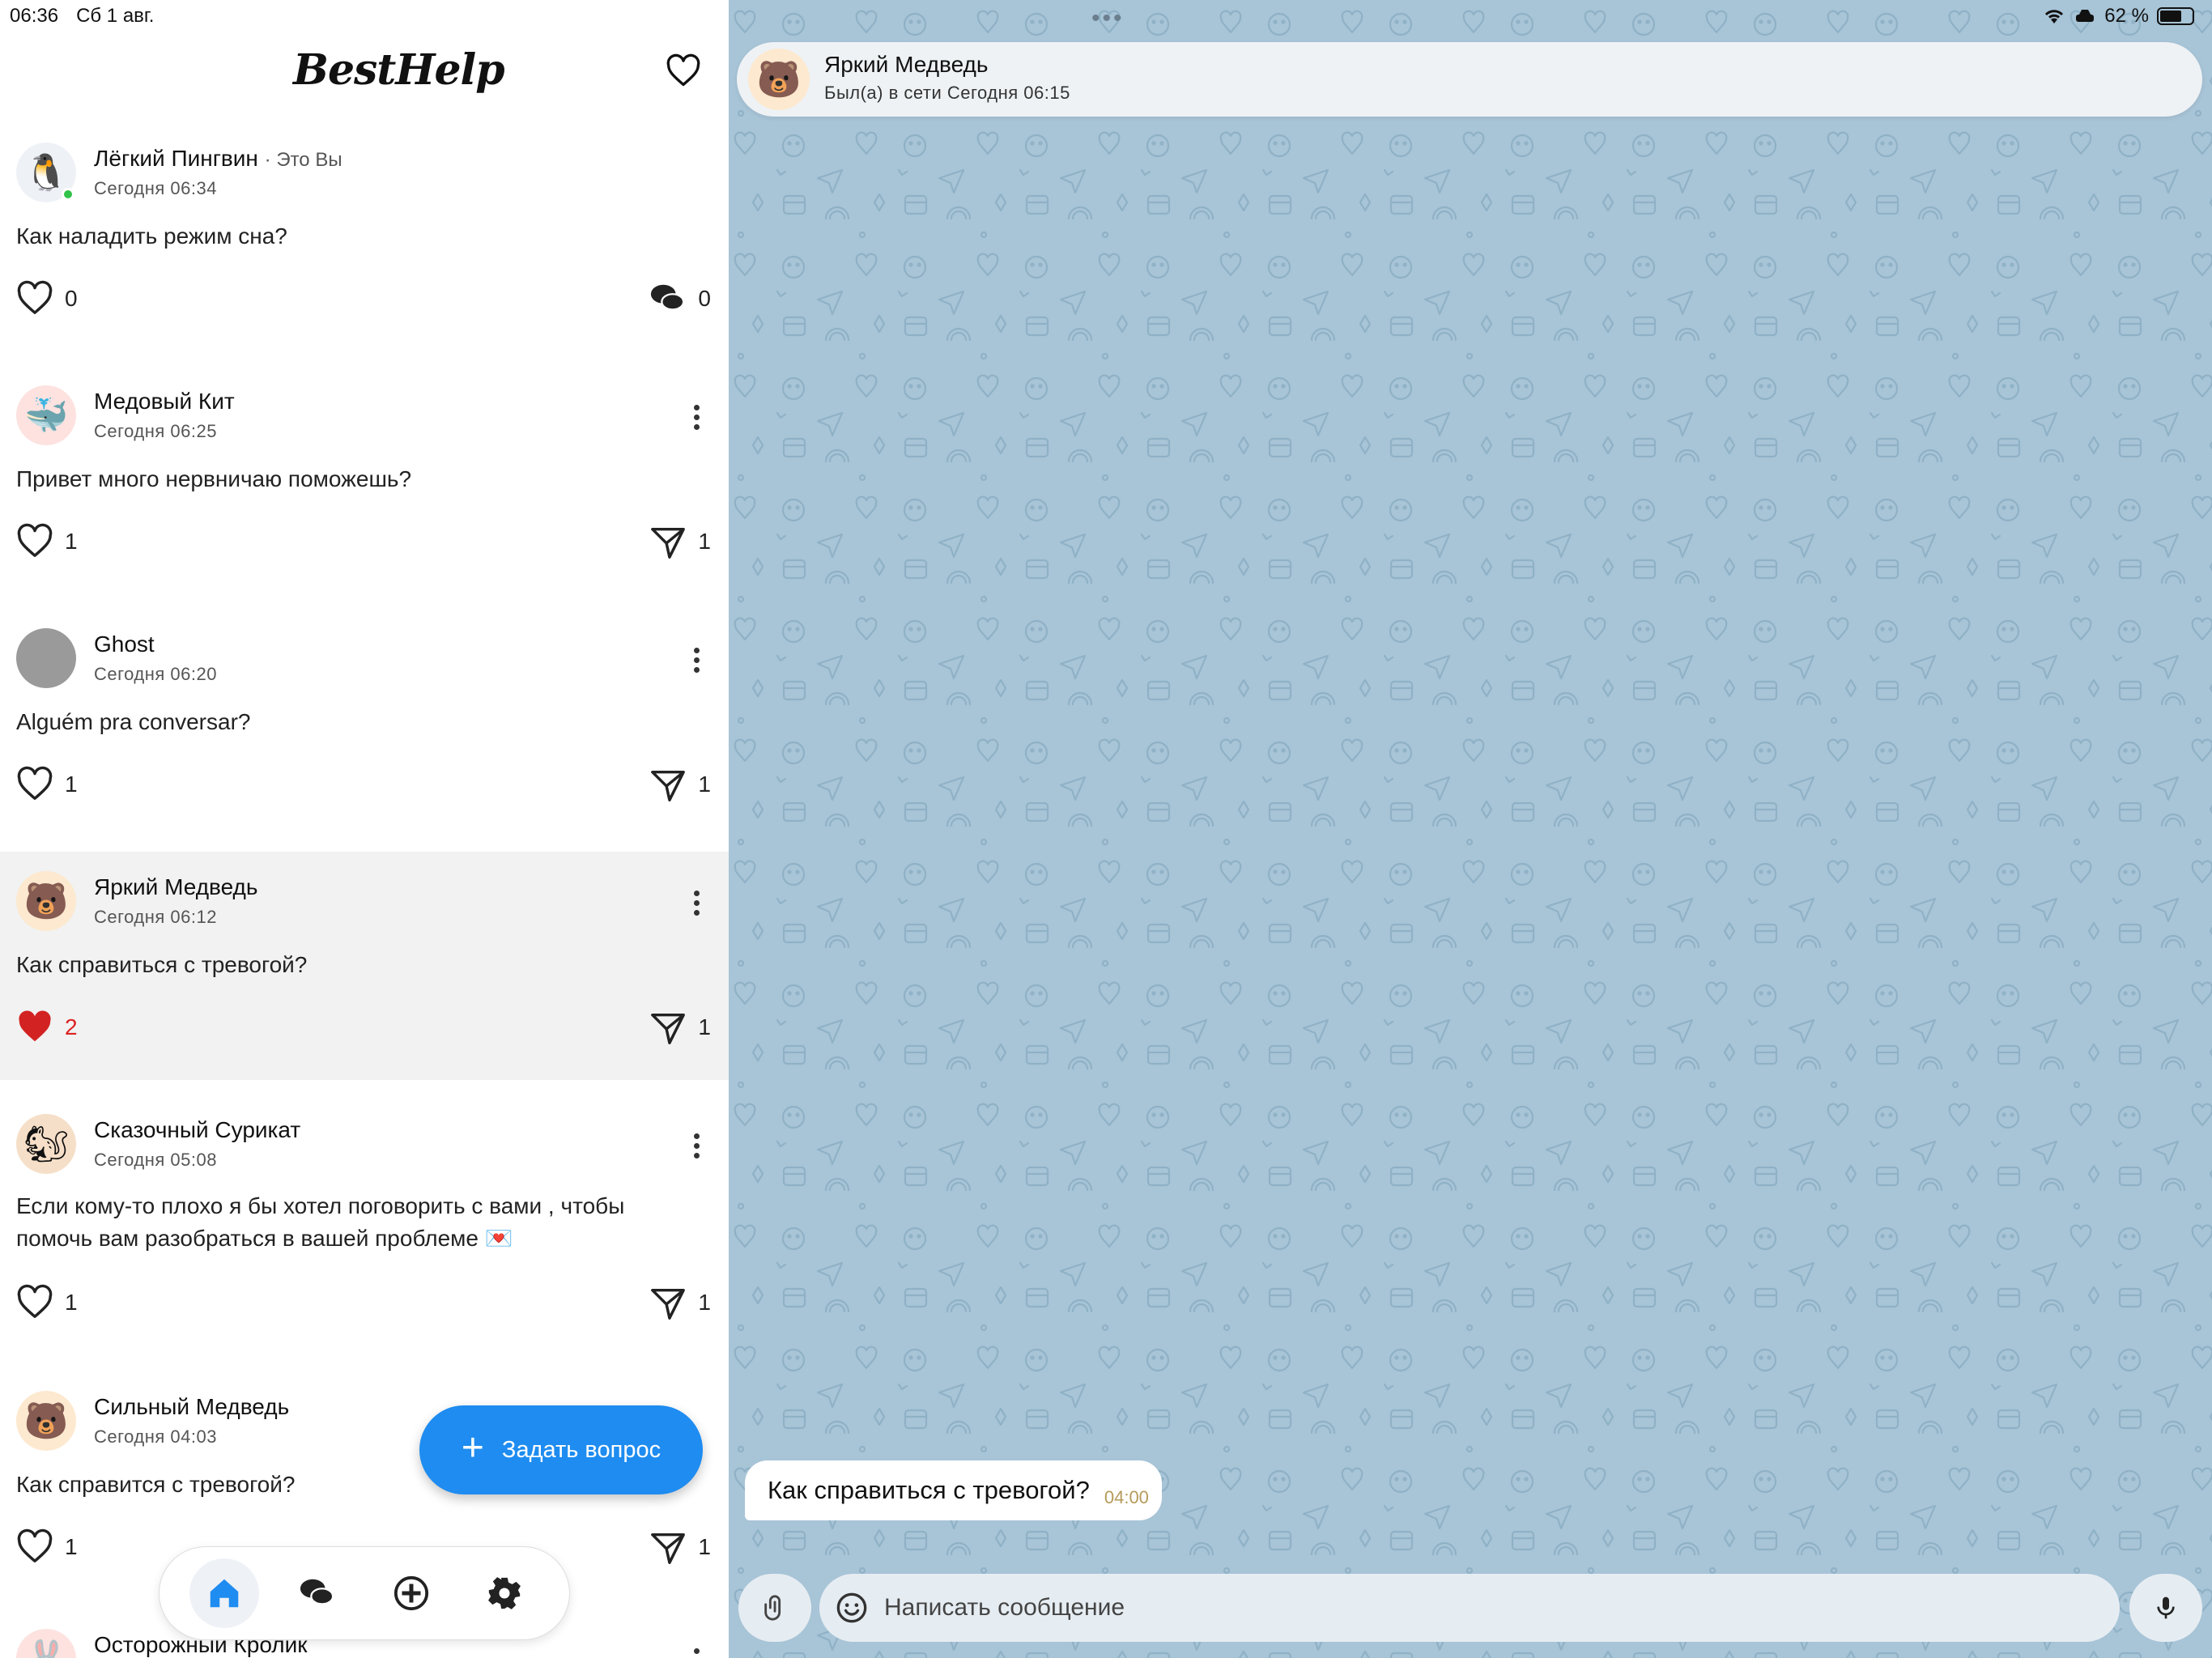 The height and width of the screenshot is (1658, 2212). What do you see at coordinates (162, 964) in the screenshot?
I see `post-text: Как справиться с тревогой?` at bounding box center [162, 964].